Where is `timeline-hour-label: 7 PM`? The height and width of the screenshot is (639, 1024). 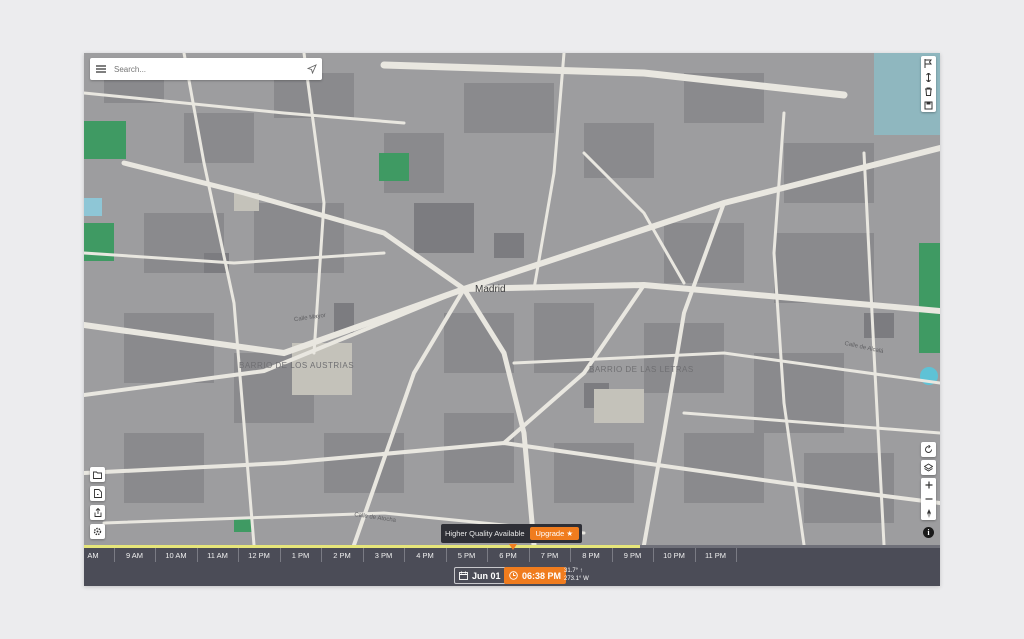 timeline-hour-label: 7 PM is located at coordinates (550, 555).